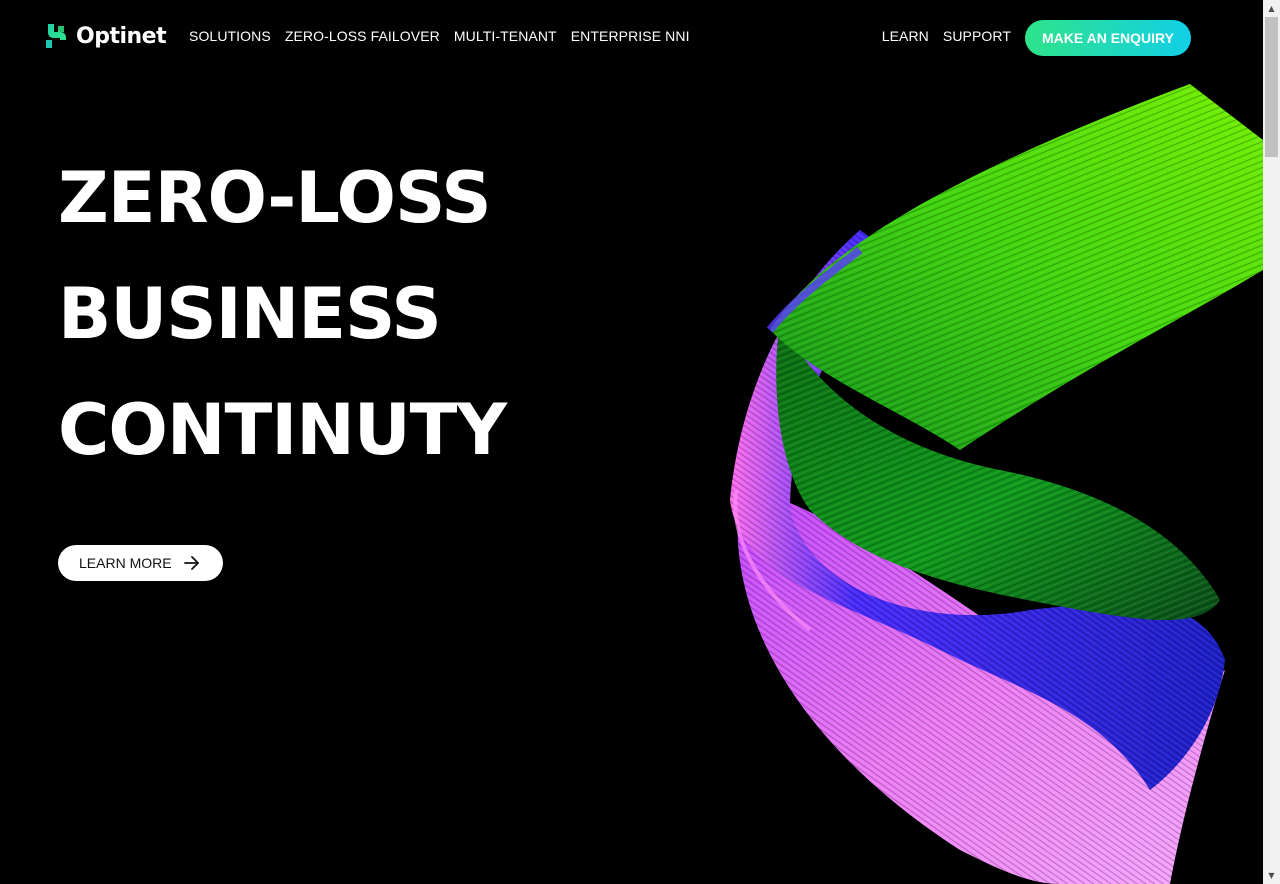  I want to click on nav-link-learn: LEARN, so click(905, 36).